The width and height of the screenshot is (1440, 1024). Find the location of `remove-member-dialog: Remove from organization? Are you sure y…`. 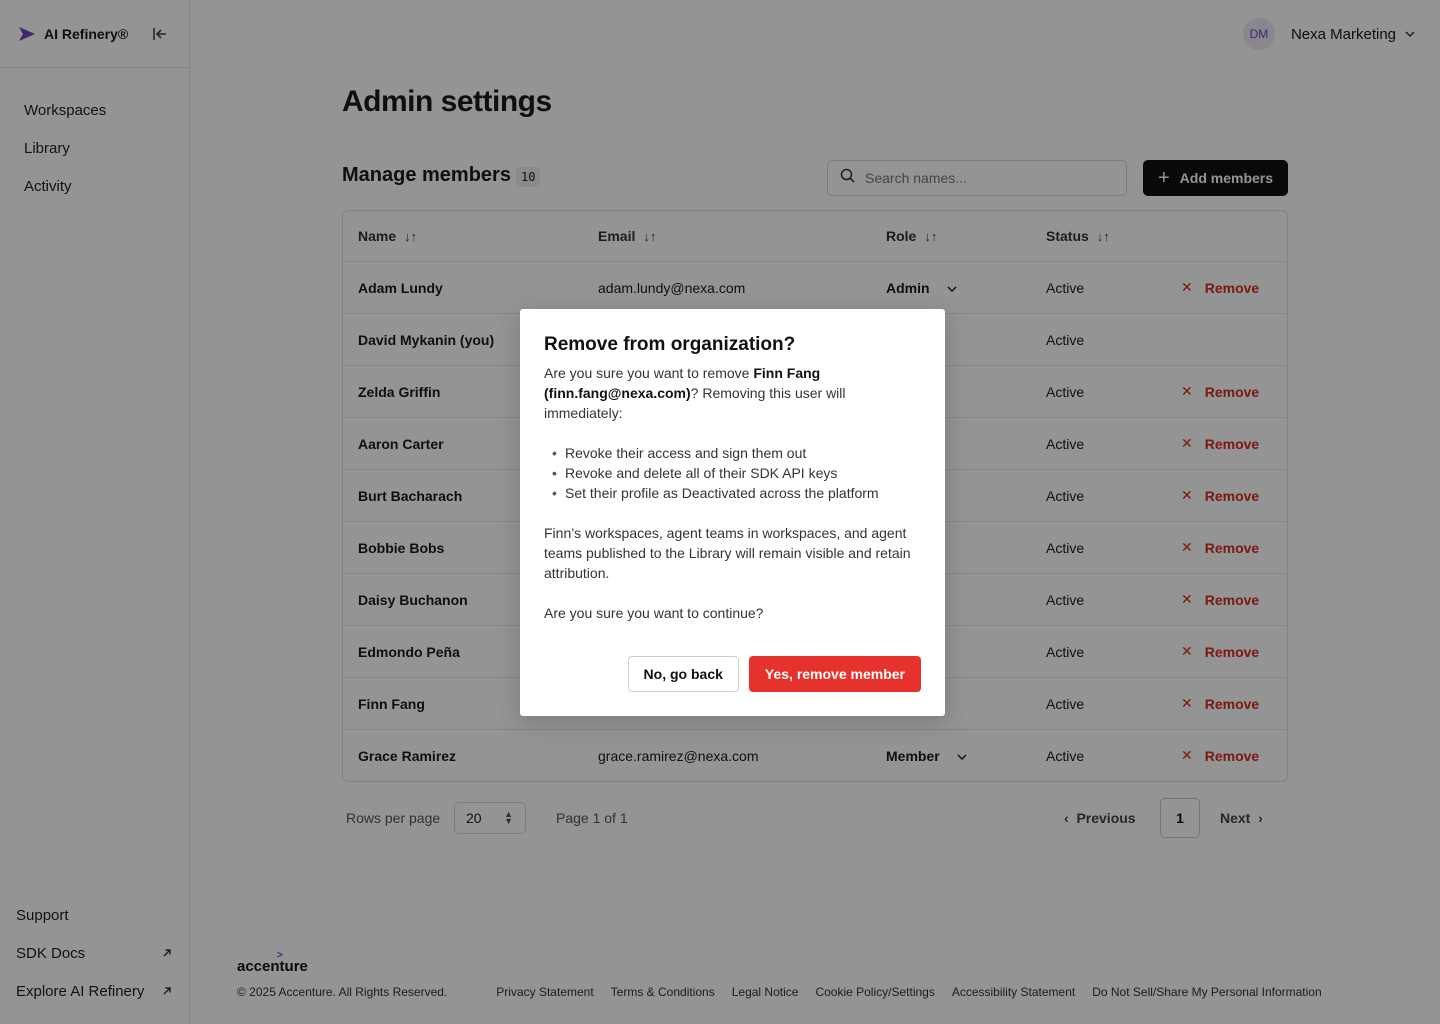

remove-member-dialog: Remove from organization? Are you sure y… is located at coordinates (732, 512).